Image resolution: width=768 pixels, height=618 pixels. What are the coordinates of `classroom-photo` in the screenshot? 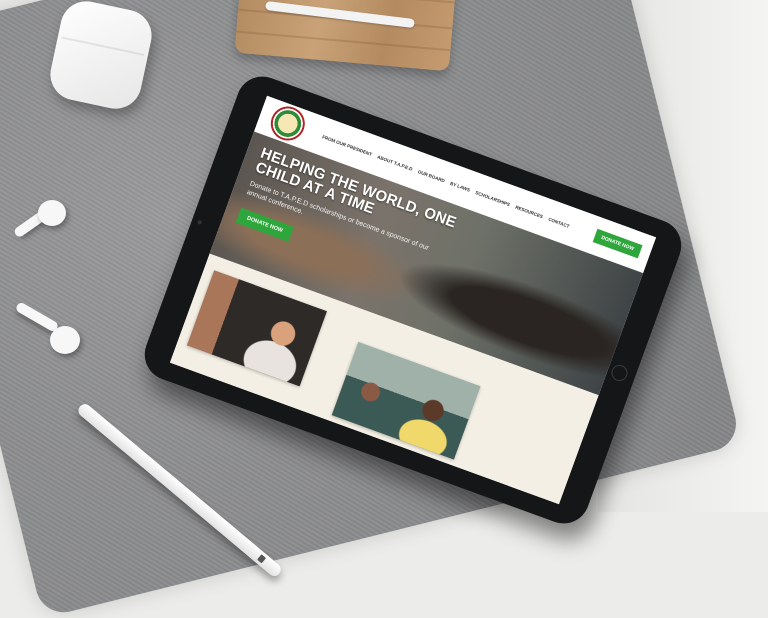 It's located at (406, 400).